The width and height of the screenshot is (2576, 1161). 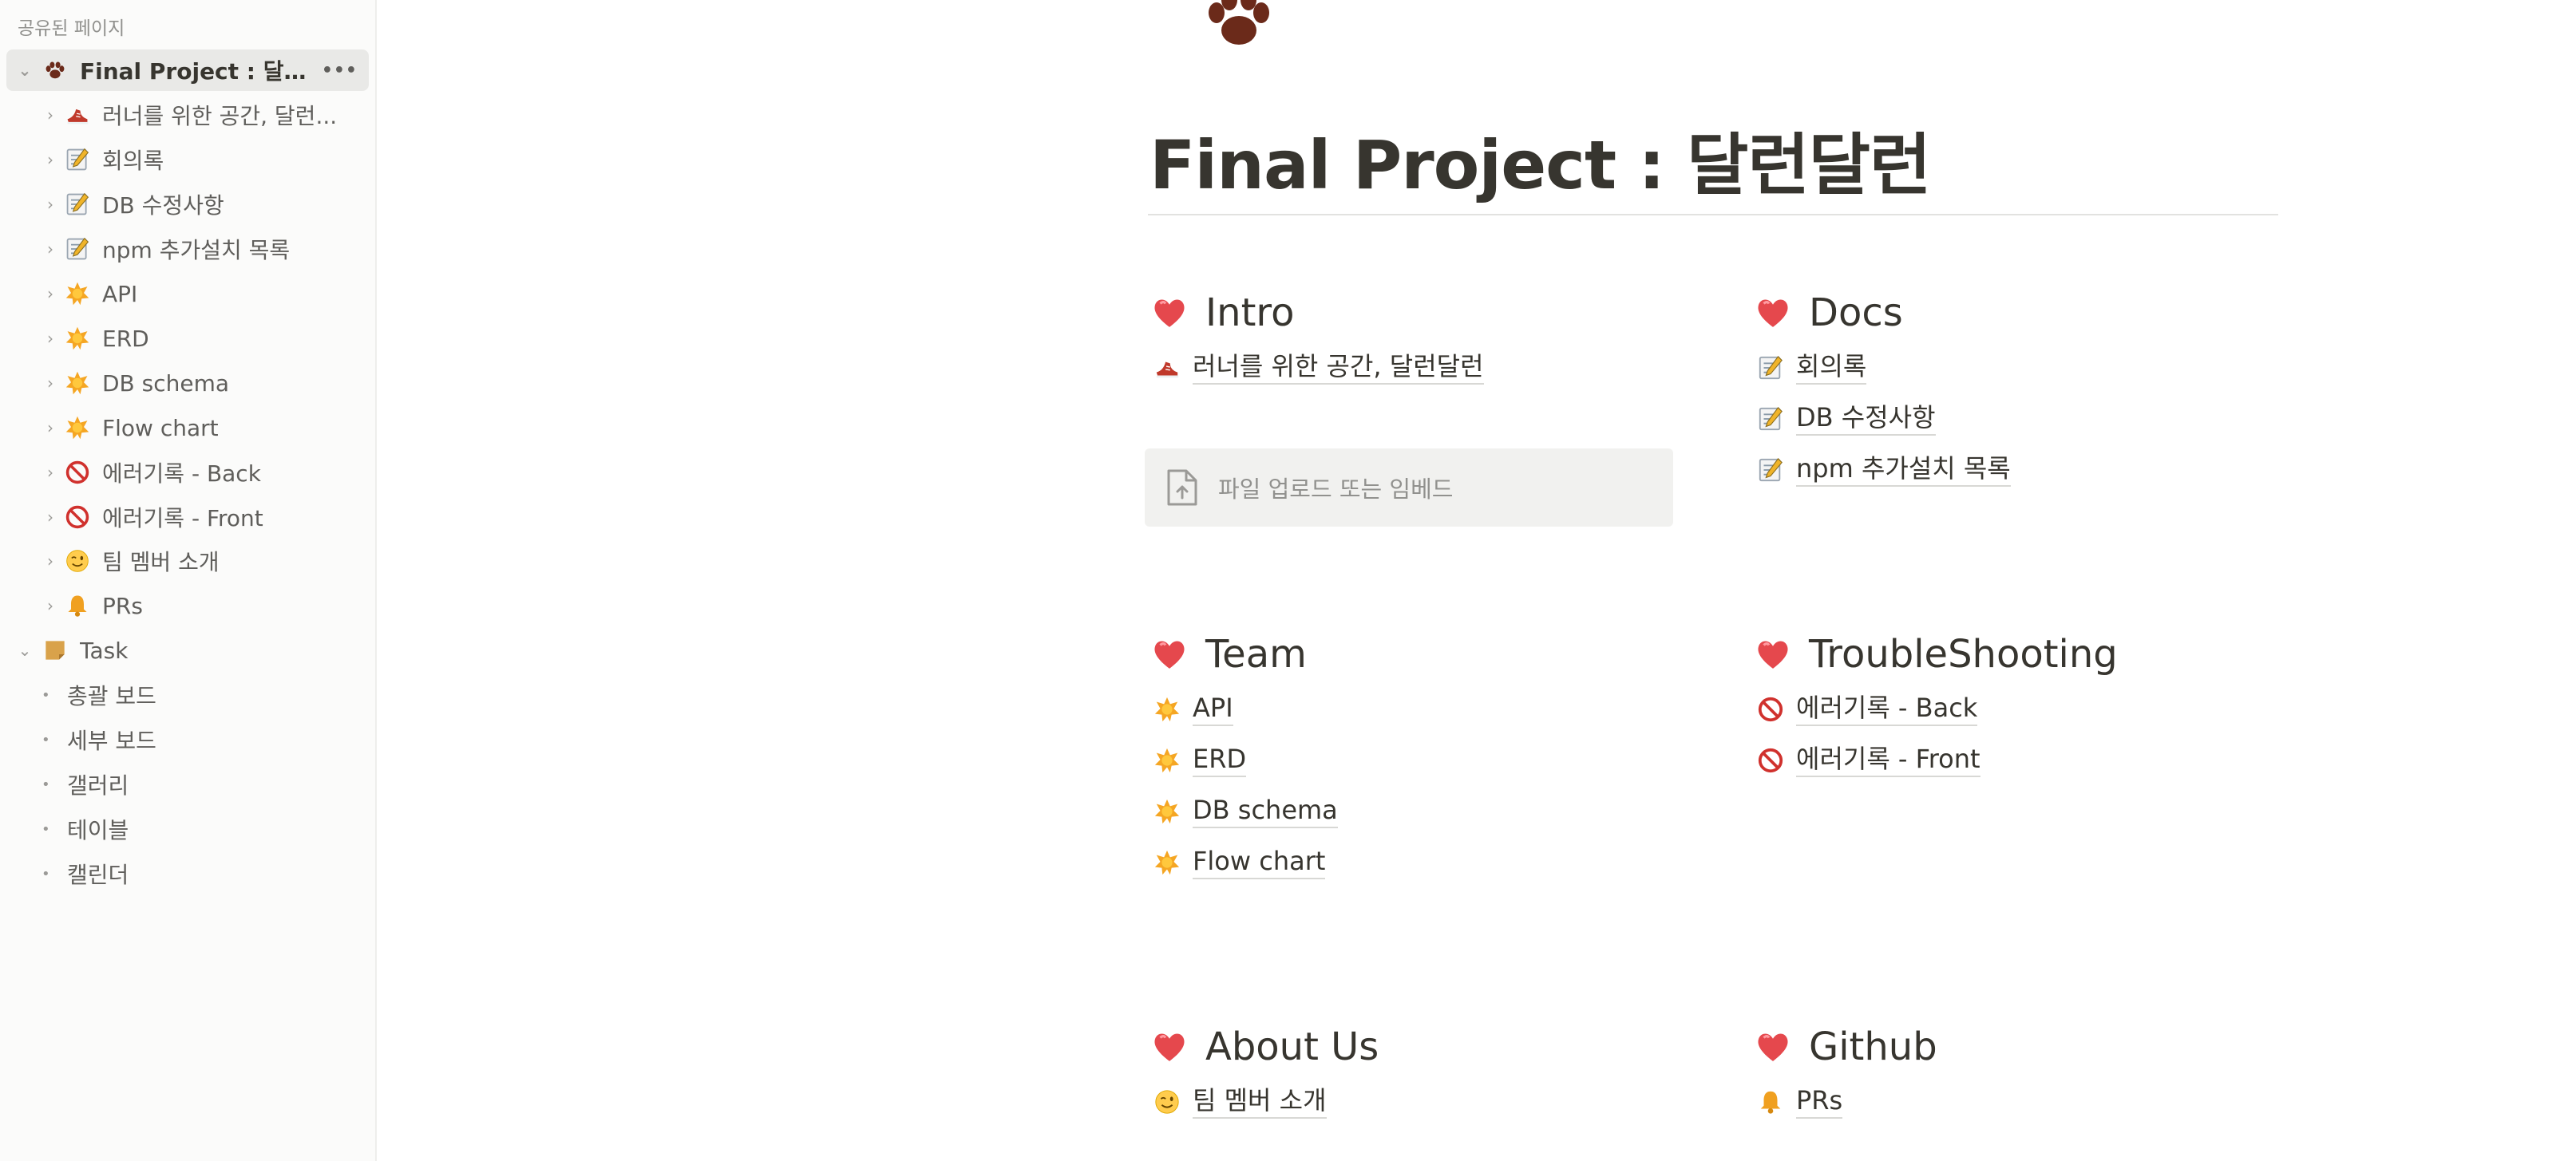 I want to click on link-label: API, so click(x=1213, y=709).